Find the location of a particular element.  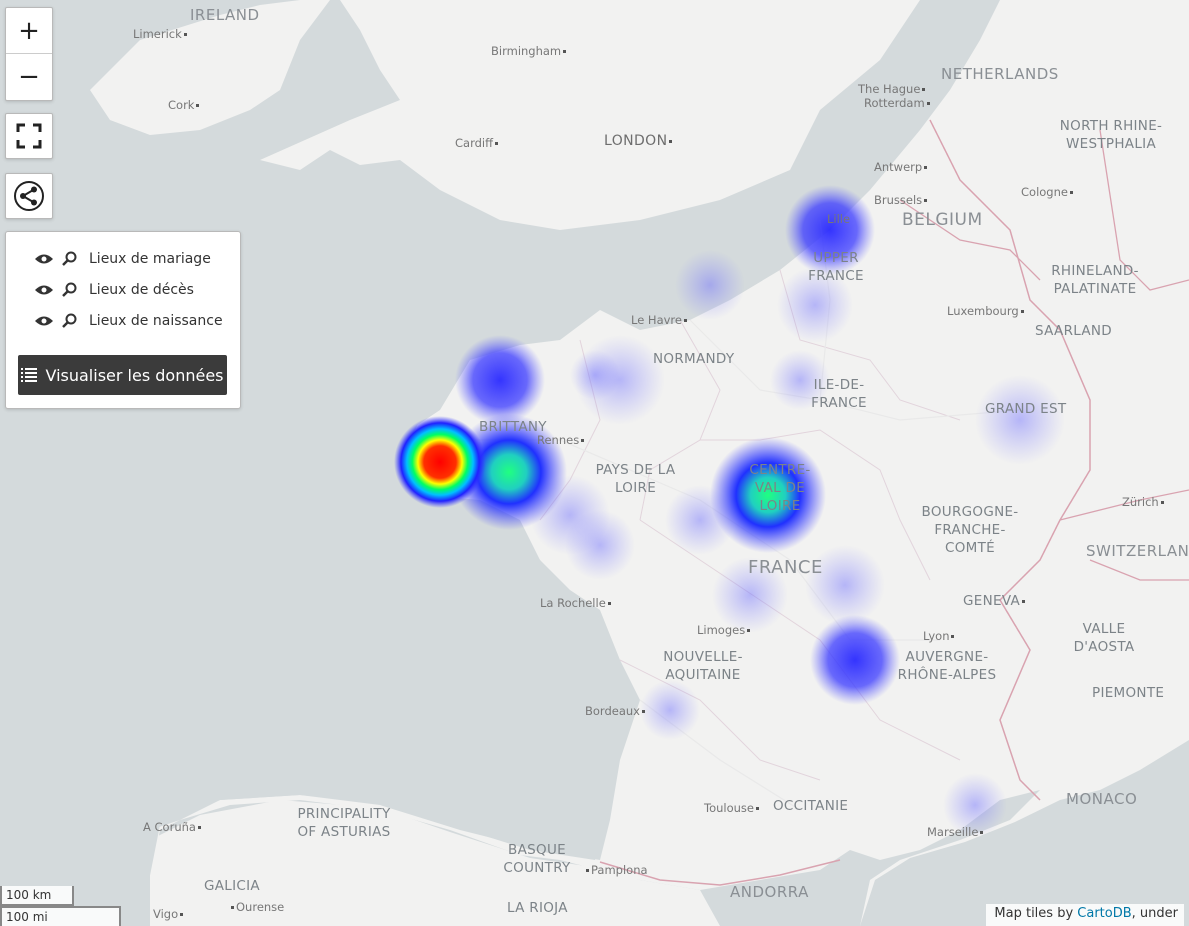

layer-row-mariage: Lieux de mariage is located at coordinates (122, 259).